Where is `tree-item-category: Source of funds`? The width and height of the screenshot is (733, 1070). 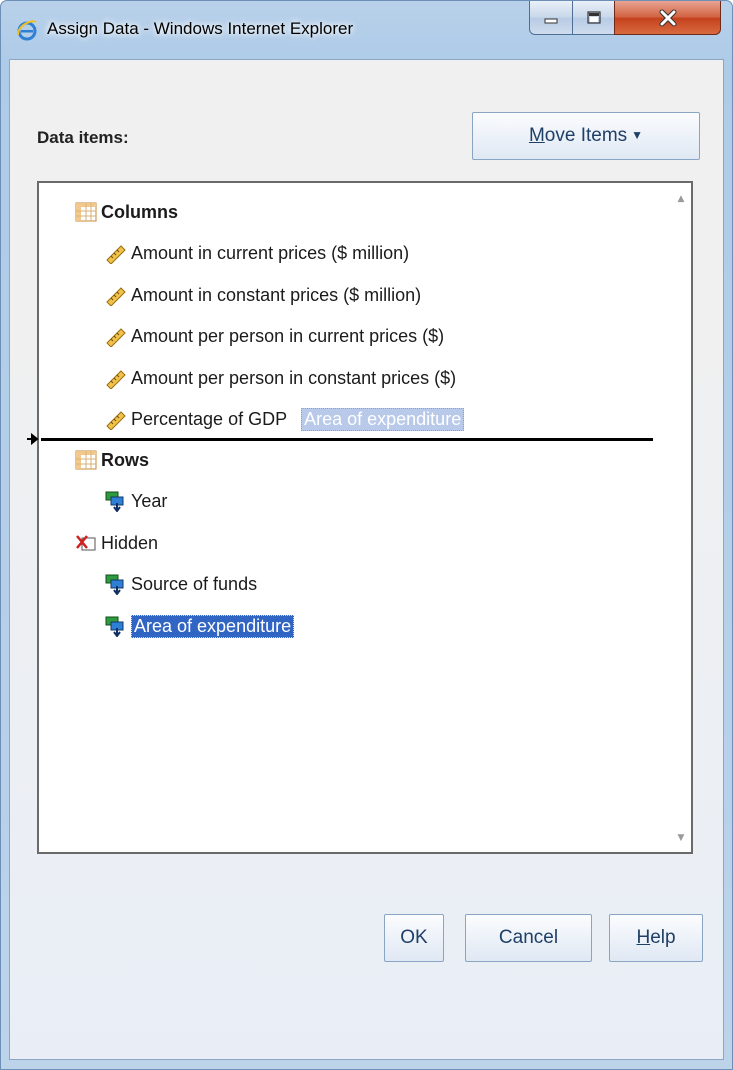
tree-item-category: Source of funds is located at coordinates (181, 584).